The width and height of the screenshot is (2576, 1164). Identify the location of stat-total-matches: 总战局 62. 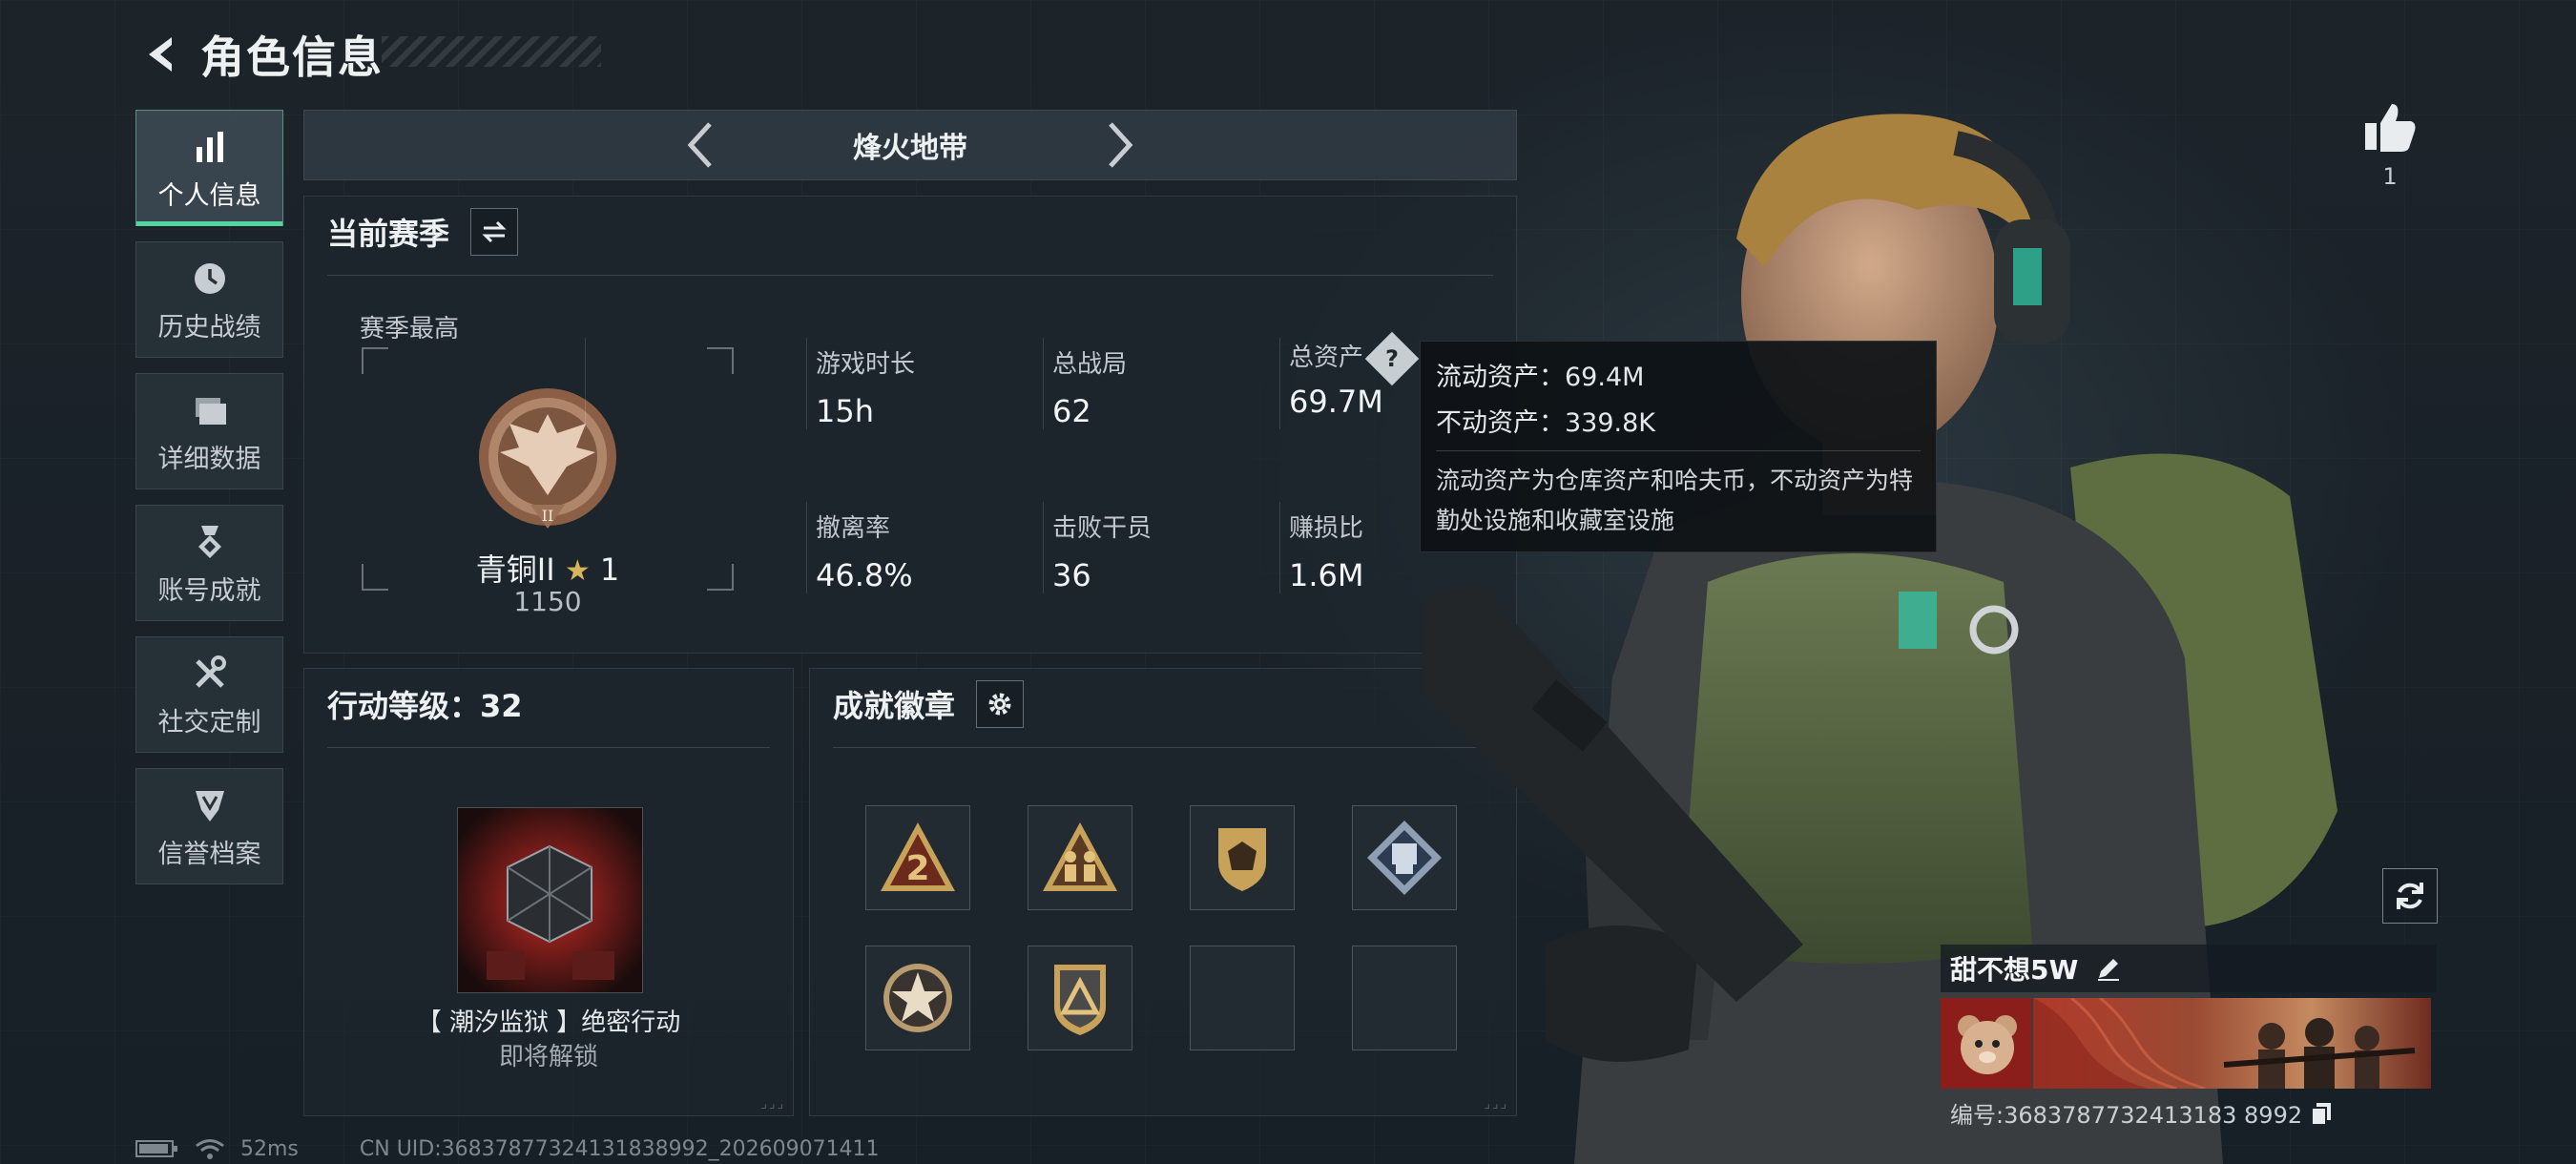
(1162, 386).